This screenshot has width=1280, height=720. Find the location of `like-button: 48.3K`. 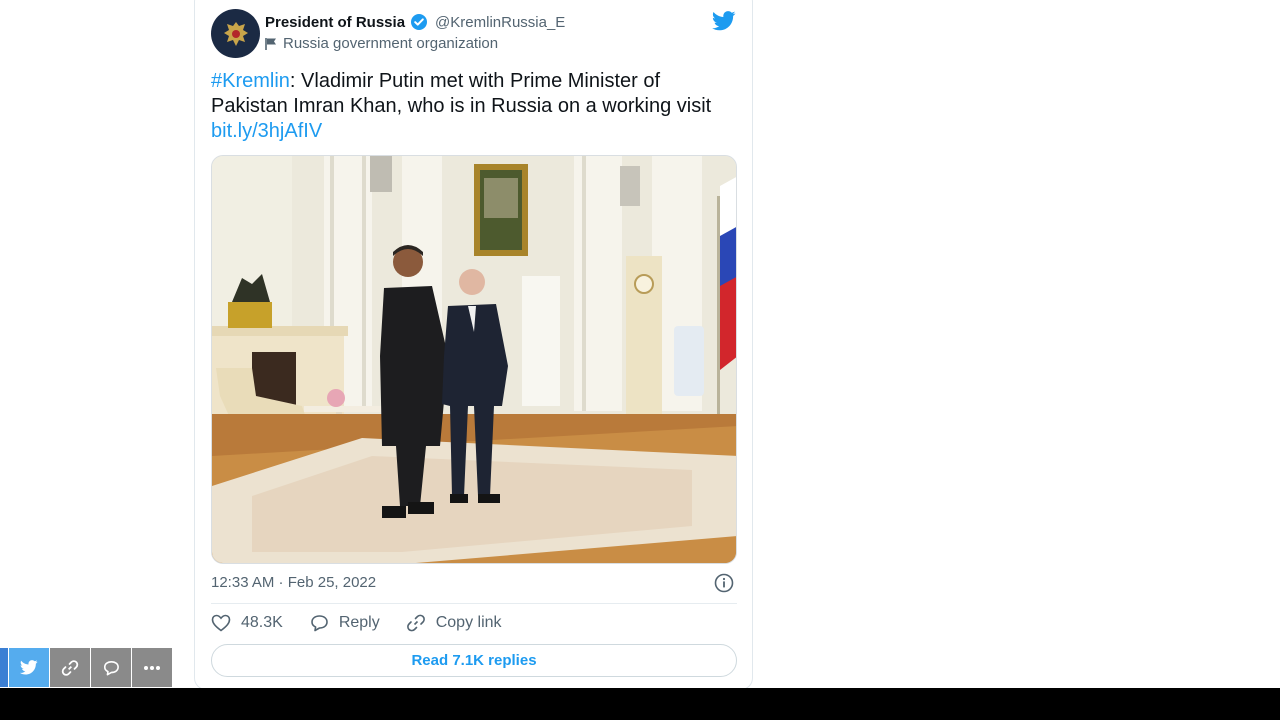

like-button: 48.3K is located at coordinates (247, 623).